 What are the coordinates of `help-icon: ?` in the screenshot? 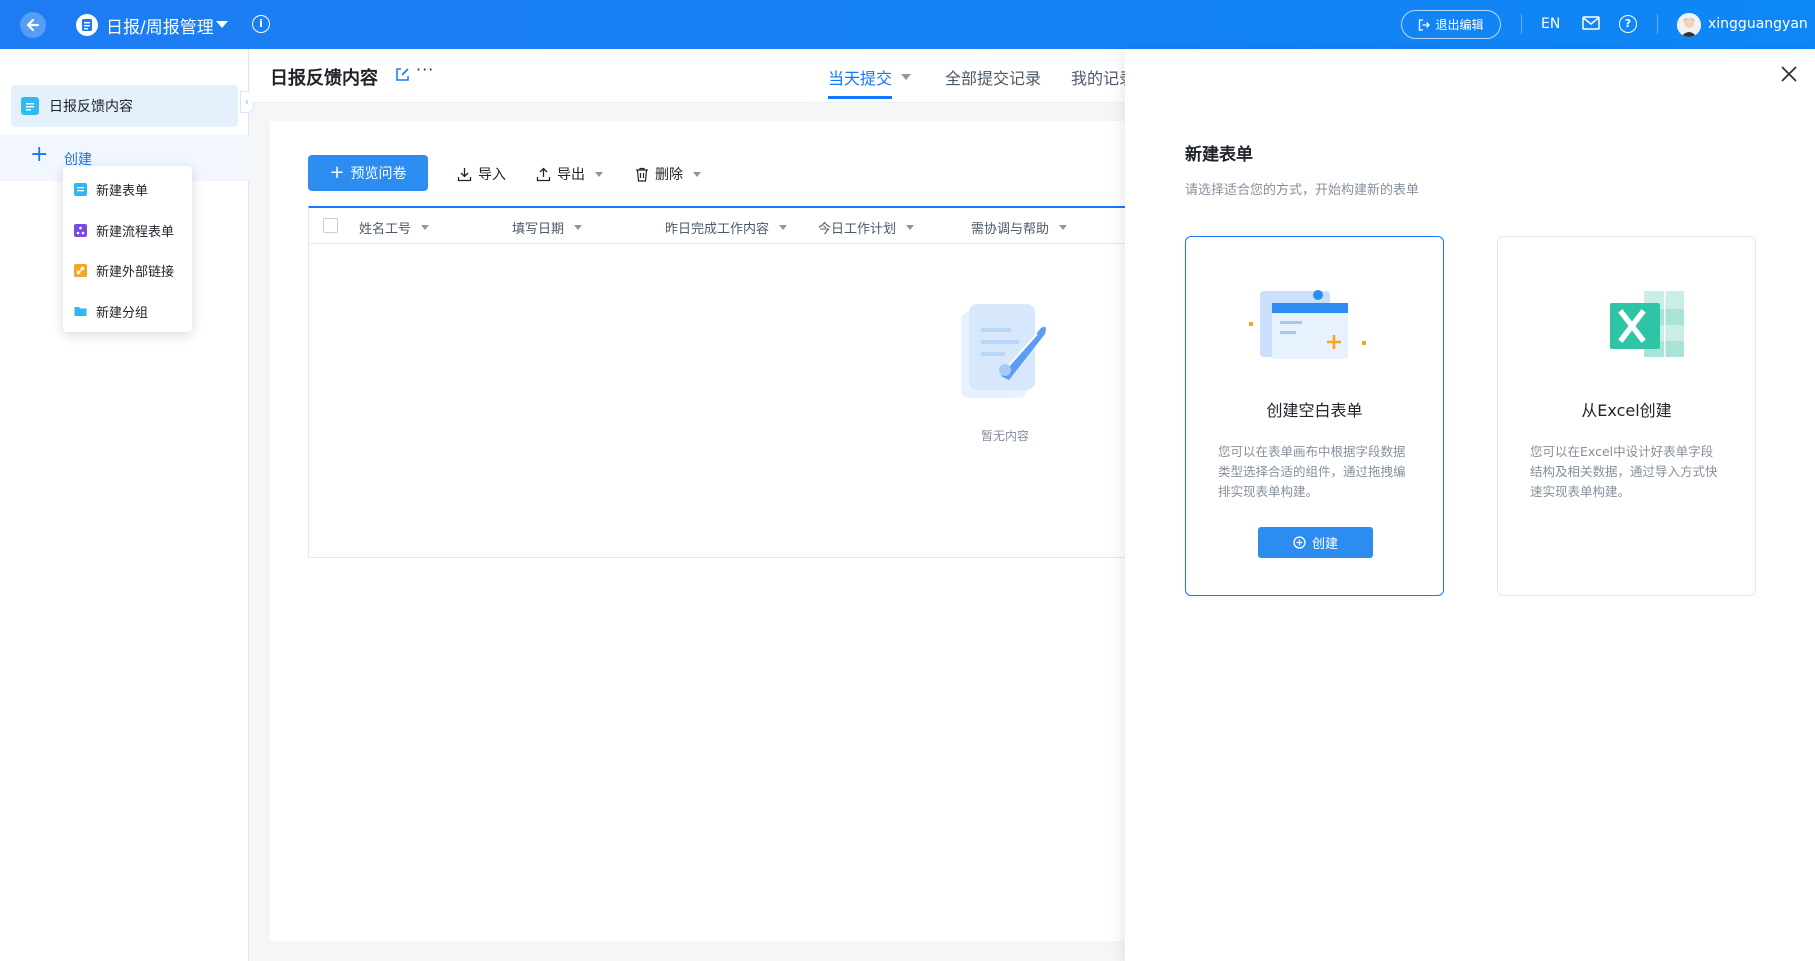 It's located at (1628, 24).